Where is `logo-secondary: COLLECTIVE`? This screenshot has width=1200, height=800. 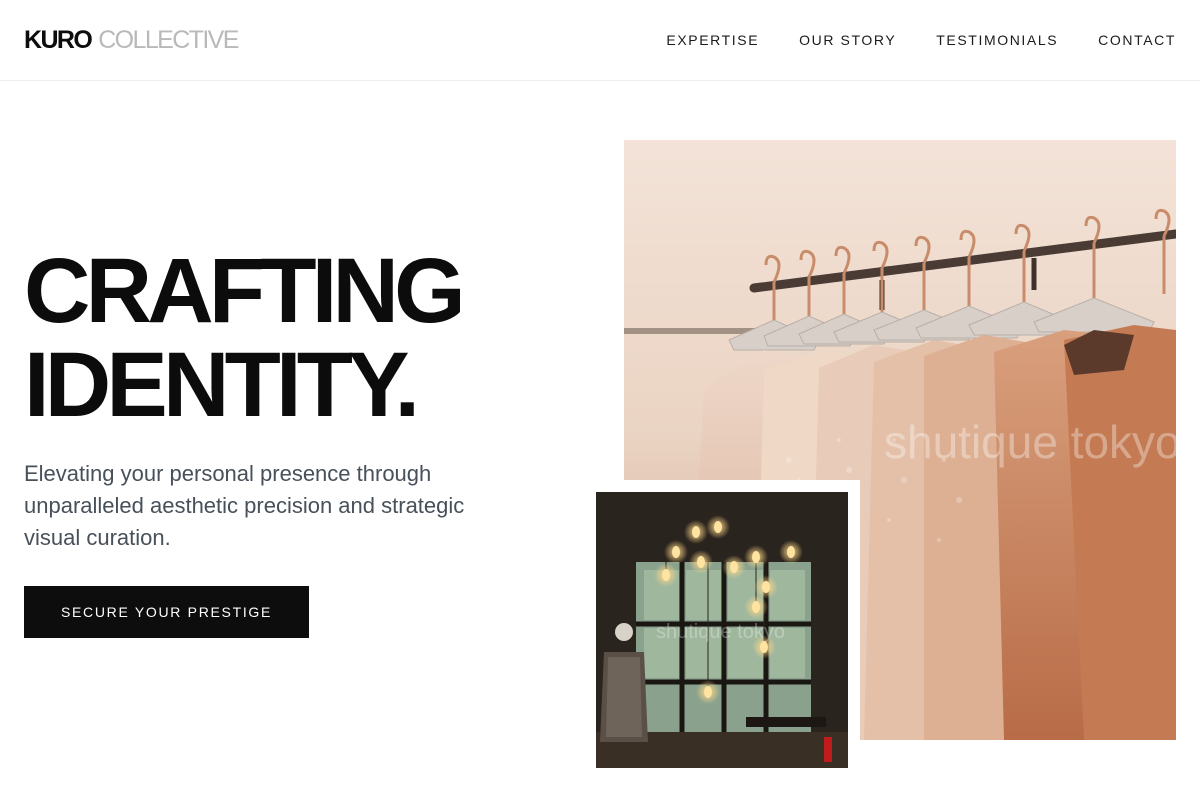 logo-secondary: COLLECTIVE is located at coordinates (168, 39).